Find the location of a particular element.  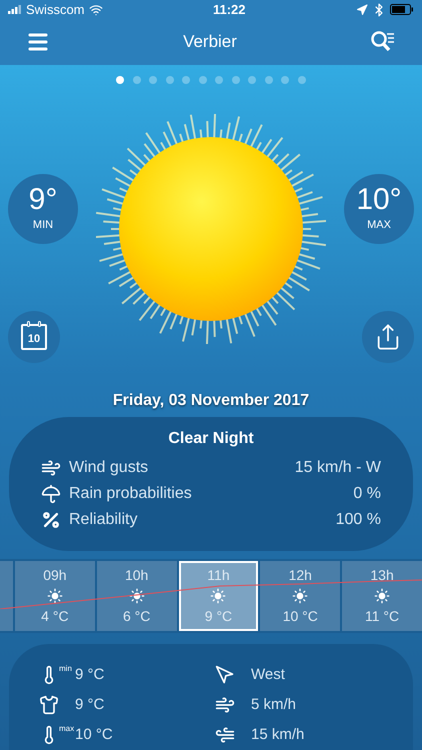

battery-icon is located at coordinates (402, 10).